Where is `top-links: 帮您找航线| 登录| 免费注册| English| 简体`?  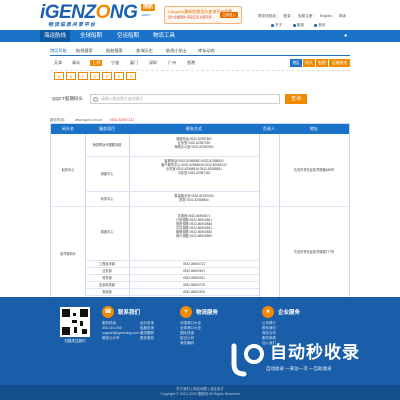
top-links: 帮您找航线| 登录| 免费注册| English| 简体 is located at coordinates (302, 16).